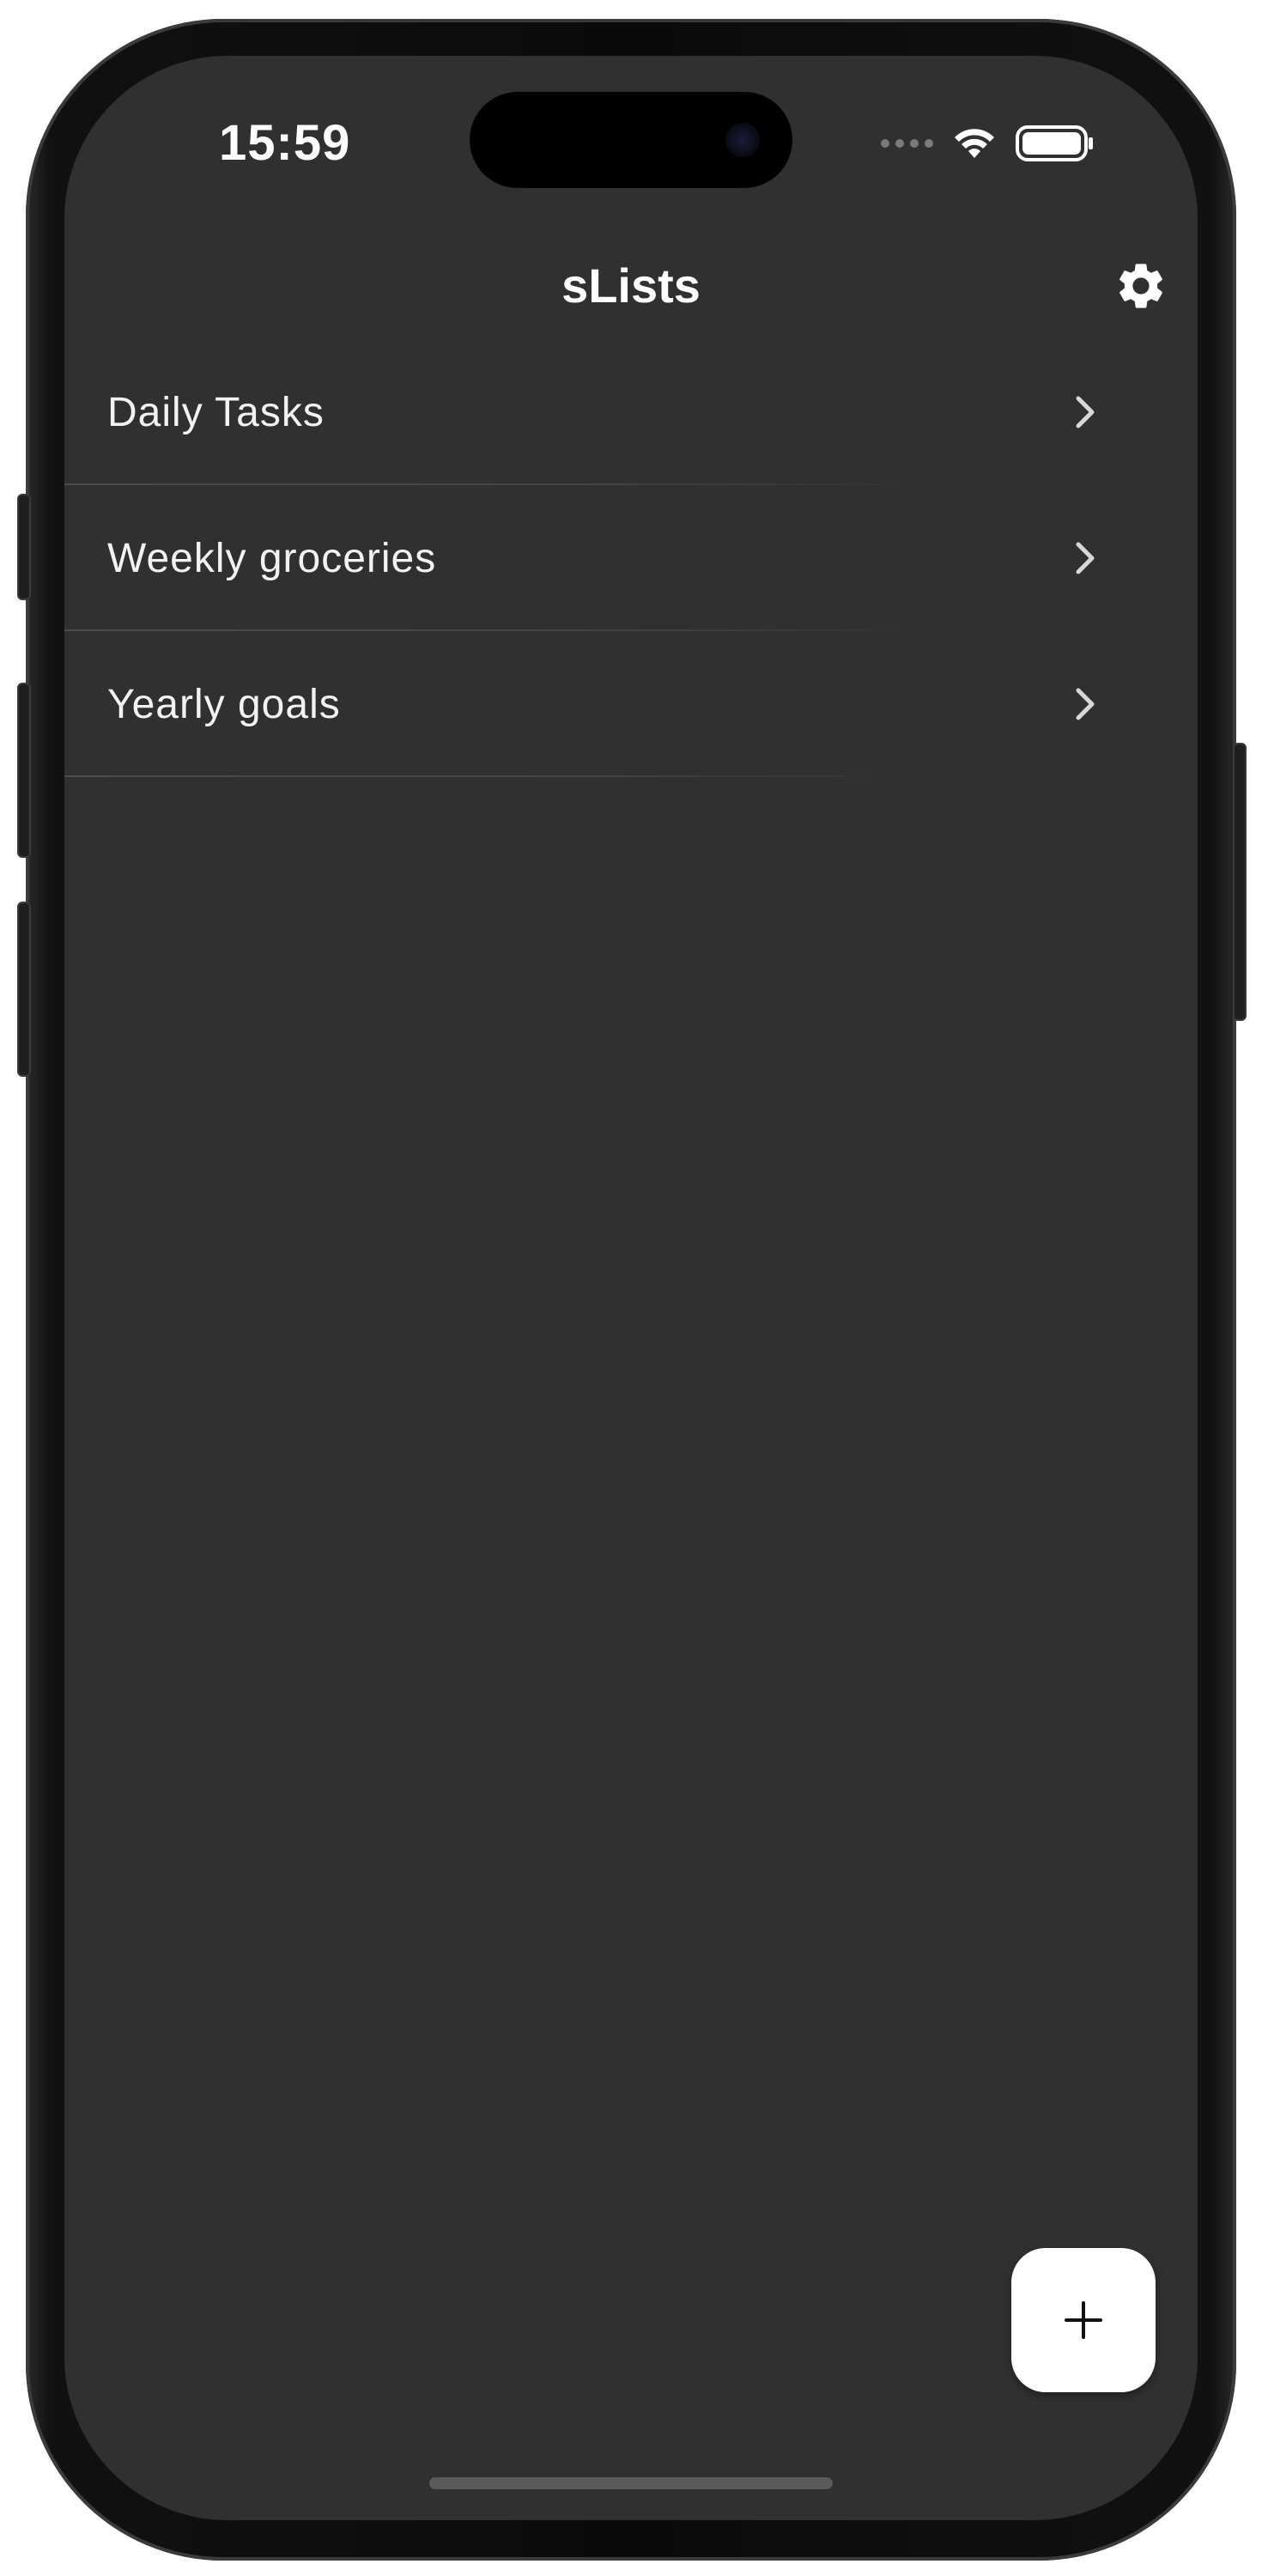 The width and height of the screenshot is (1262, 2576). Describe the element at coordinates (1054, 143) in the screenshot. I see `battery-icon` at that location.